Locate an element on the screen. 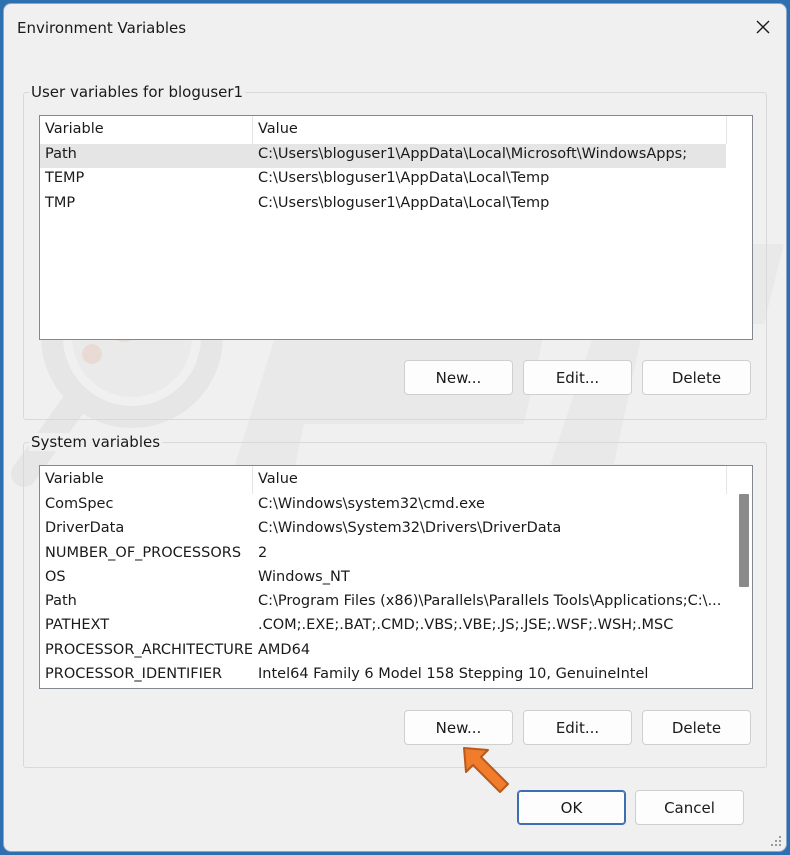 This screenshot has height=855, width=790. title-bar: Environment Variables is located at coordinates (395, 28).